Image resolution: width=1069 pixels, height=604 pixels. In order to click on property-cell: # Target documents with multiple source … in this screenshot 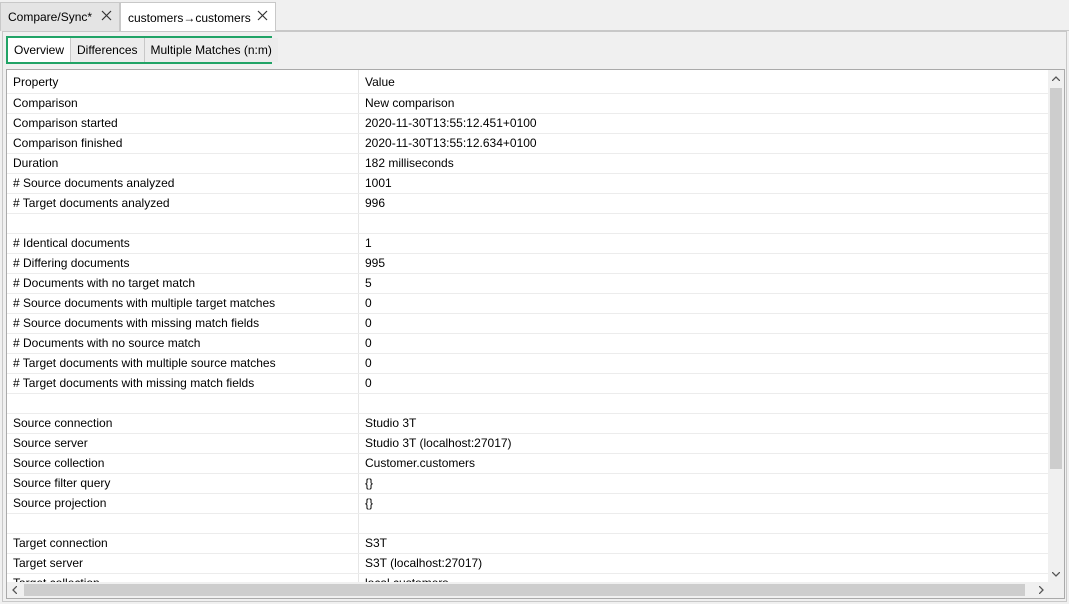, I will do `click(183, 363)`.